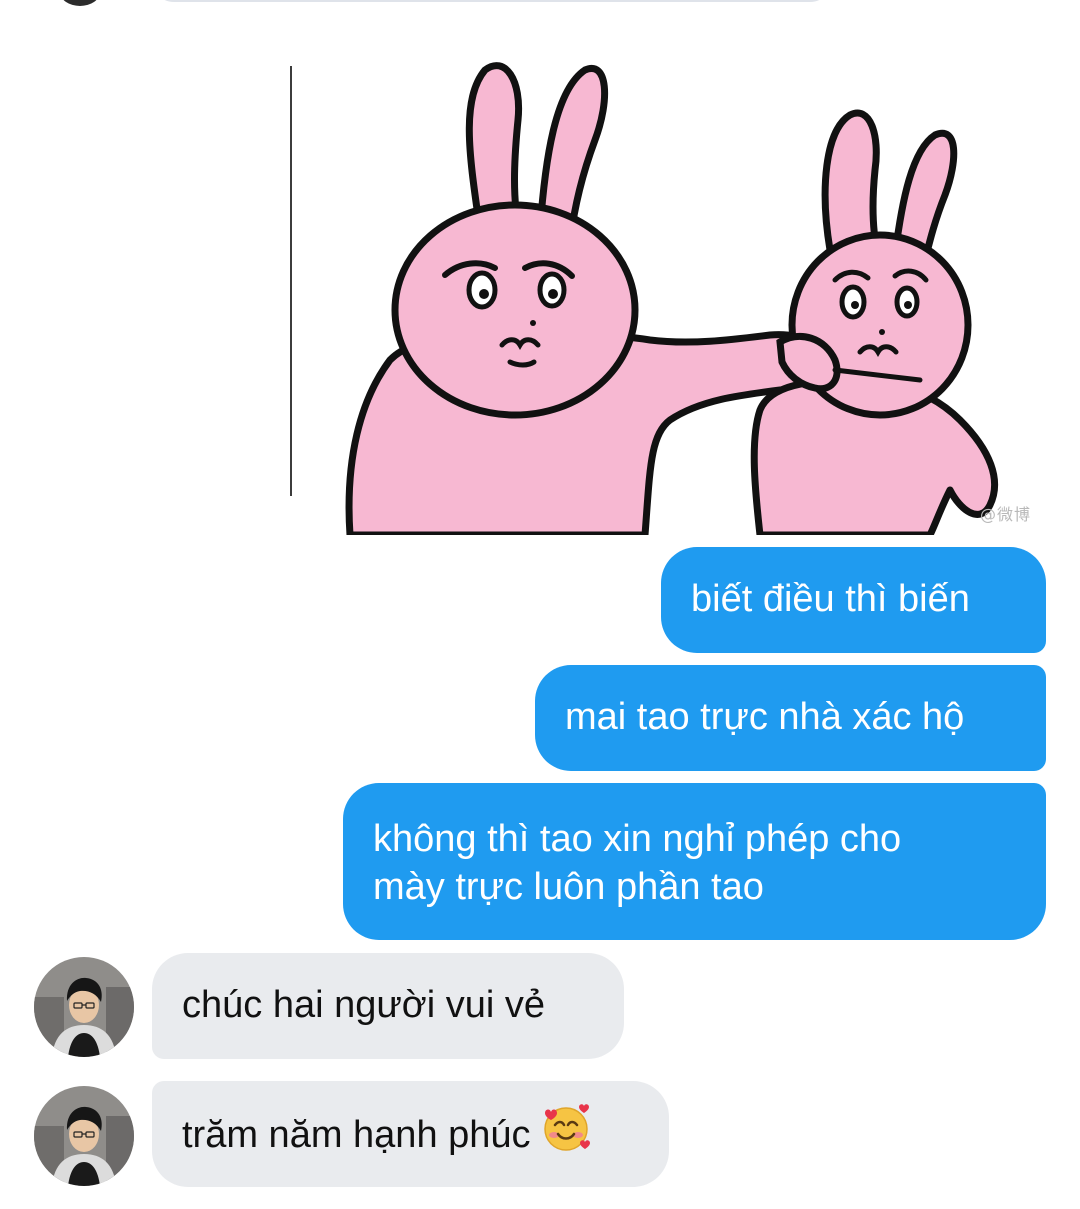  What do you see at coordinates (492, 1) in the screenshot?
I see `previous-message-bubble` at bounding box center [492, 1].